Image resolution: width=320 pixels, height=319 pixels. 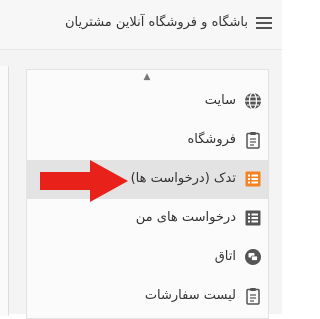 I want to click on chat-icon, so click(x=253, y=257).